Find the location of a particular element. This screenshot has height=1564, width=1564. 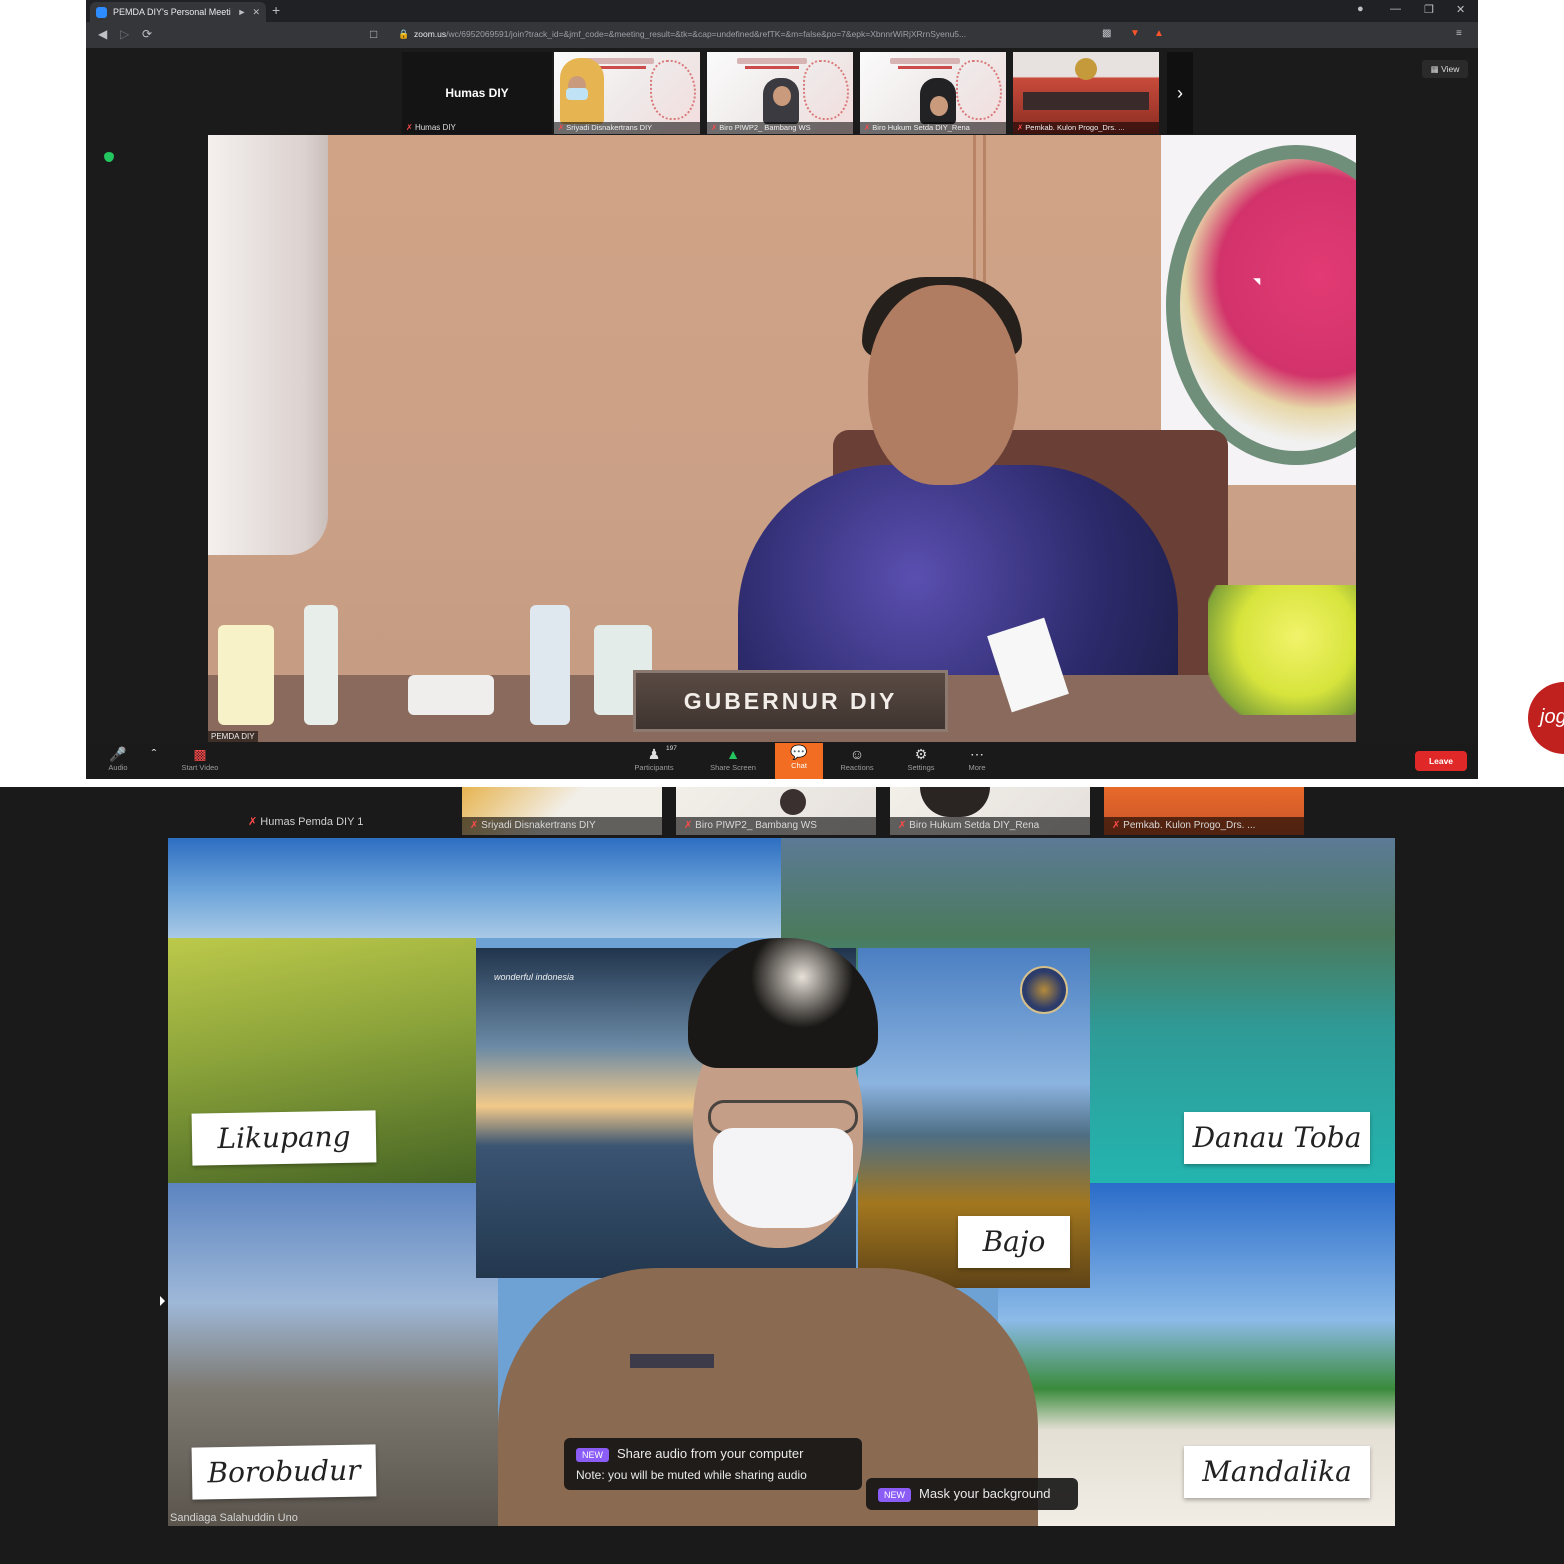

close-tab-icon: ✕ is located at coordinates (256, 12).